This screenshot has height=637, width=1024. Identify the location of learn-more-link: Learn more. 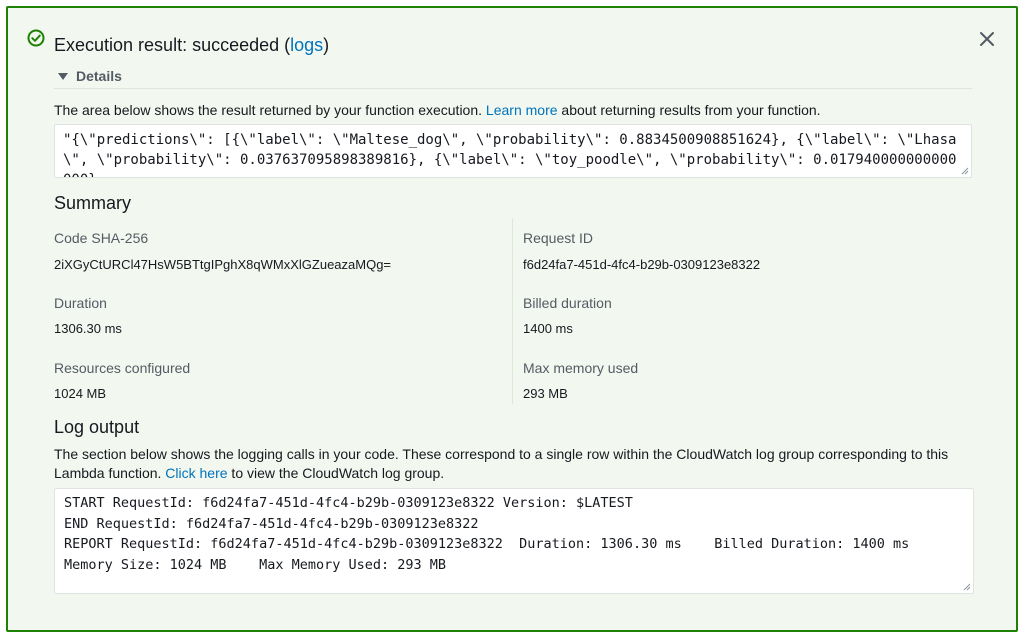
(522, 110).